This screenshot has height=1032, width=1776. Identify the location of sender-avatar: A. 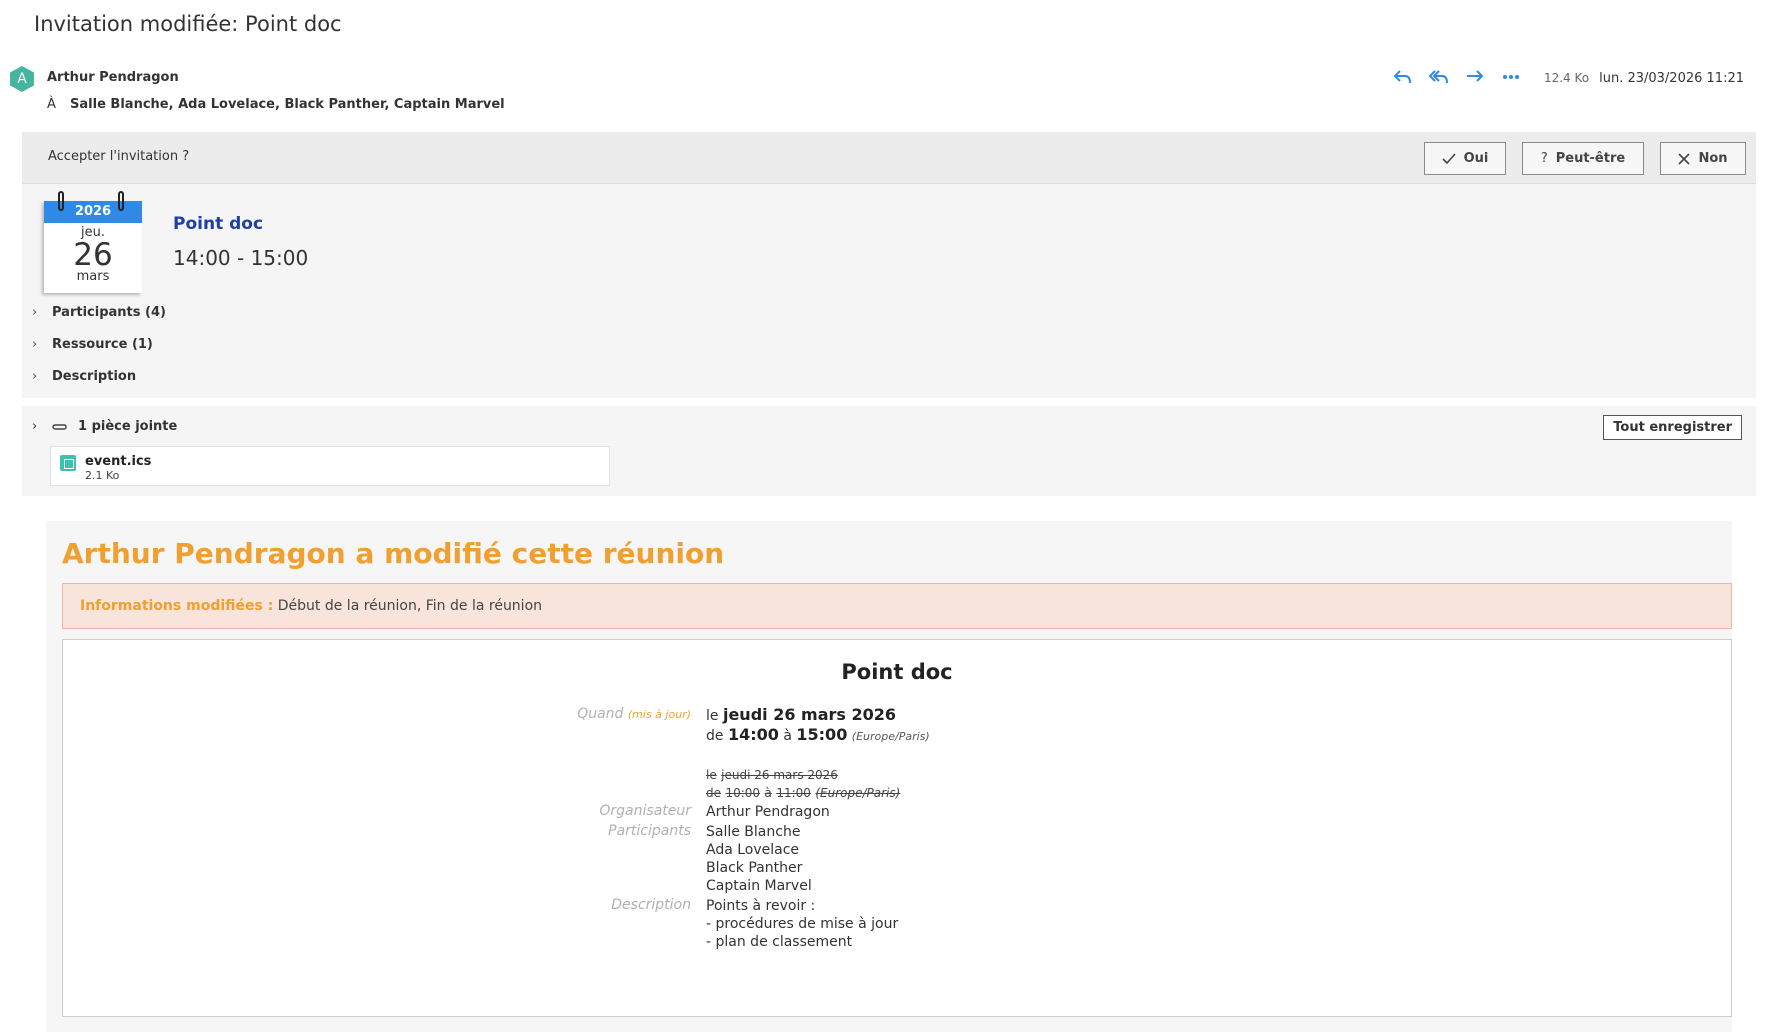
(22, 79).